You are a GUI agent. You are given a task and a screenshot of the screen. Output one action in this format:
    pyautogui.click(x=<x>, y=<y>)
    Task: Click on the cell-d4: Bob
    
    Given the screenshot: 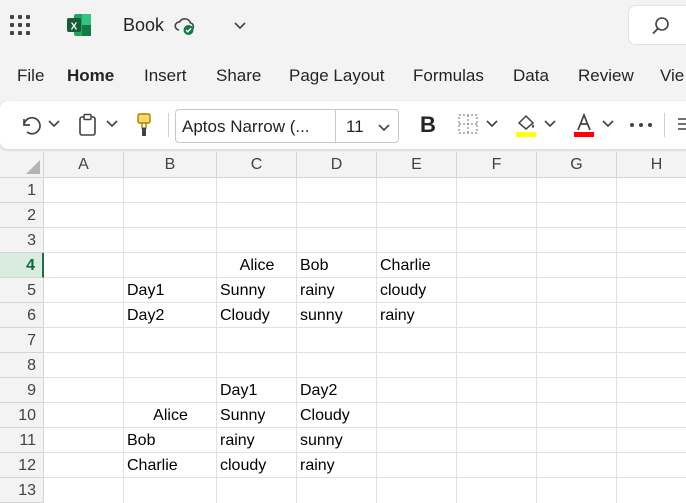 What is the action you would take?
    pyautogui.click(x=337, y=265)
    